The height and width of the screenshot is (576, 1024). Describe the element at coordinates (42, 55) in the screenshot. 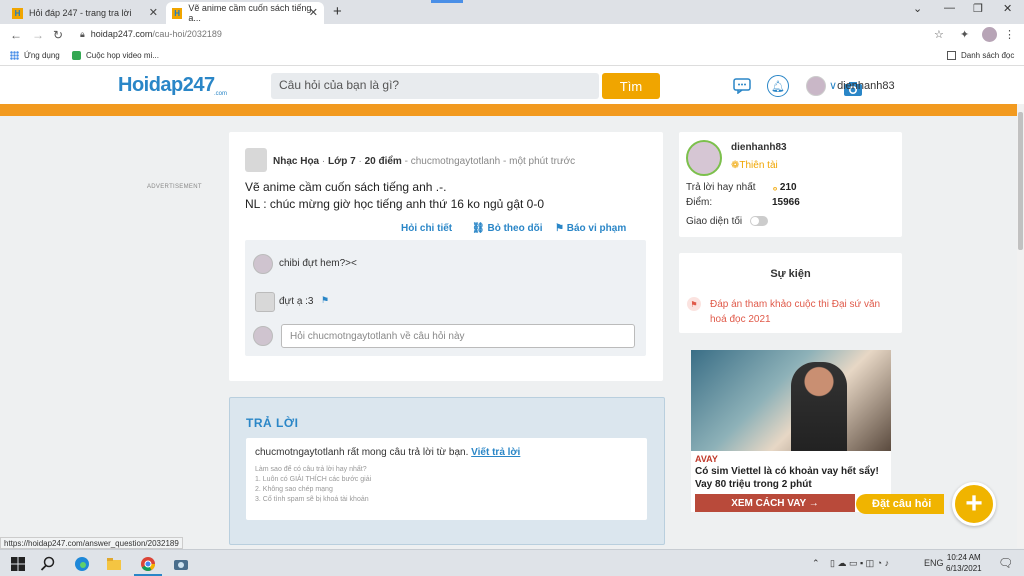

I see `bookmark-label: Ứng dụng` at that location.